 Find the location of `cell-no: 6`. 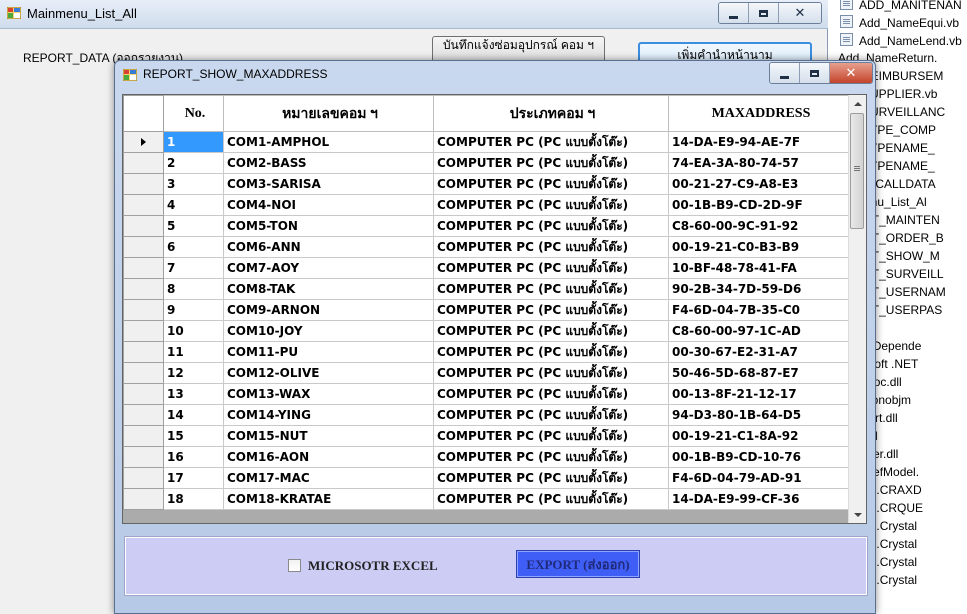

cell-no: 6 is located at coordinates (193, 247).